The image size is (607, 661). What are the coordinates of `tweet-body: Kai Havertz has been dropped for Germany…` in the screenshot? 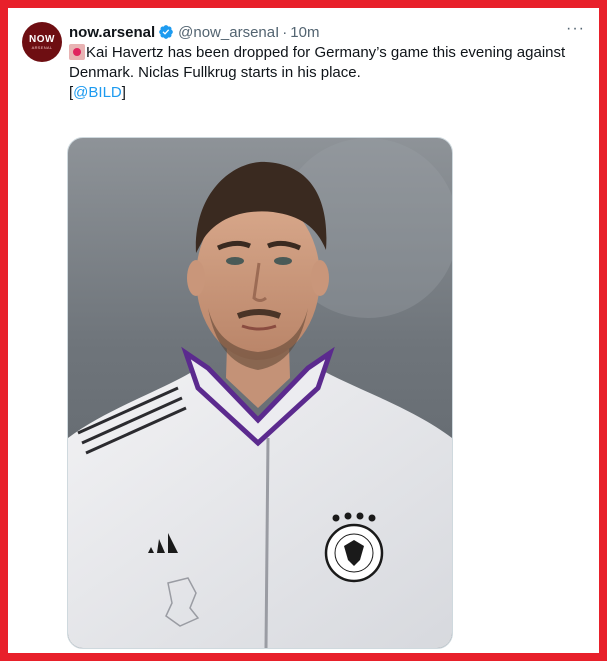 It's located at (326, 63).